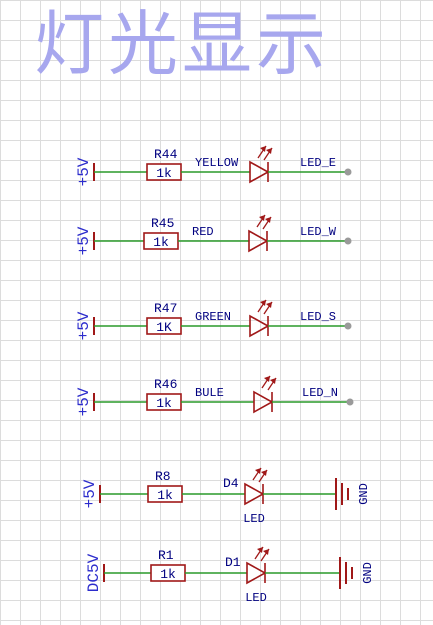  What do you see at coordinates (94, 572) in the screenshot?
I see `power-label: DC5V` at bounding box center [94, 572].